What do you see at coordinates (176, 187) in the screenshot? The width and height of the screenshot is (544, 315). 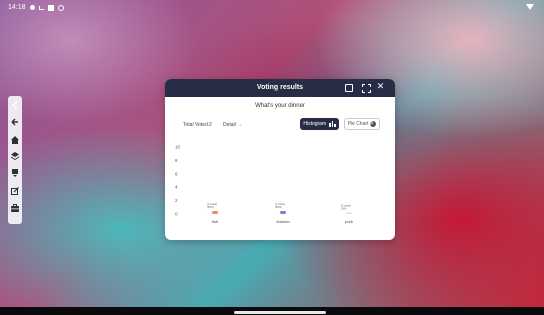 I see `y-tick-label: 4` at bounding box center [176, 187].